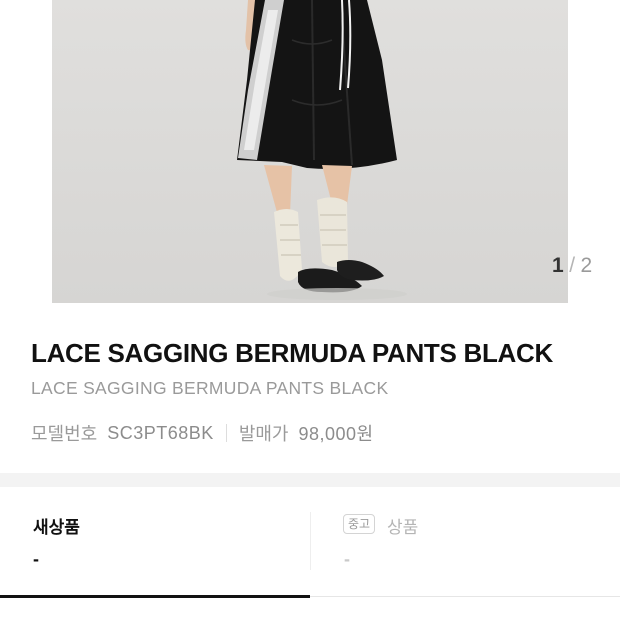  Describe the element at coordinates (586, 265) in the screenshot. I see `pager-total: 2` at that location.